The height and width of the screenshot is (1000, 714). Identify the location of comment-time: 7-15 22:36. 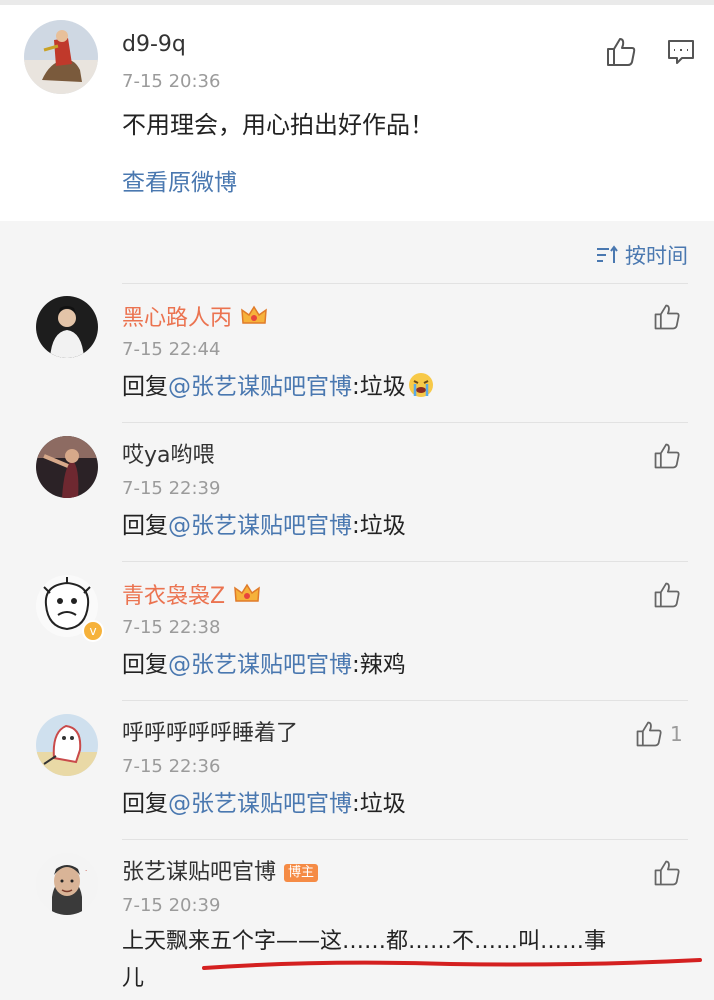
(171, 766).